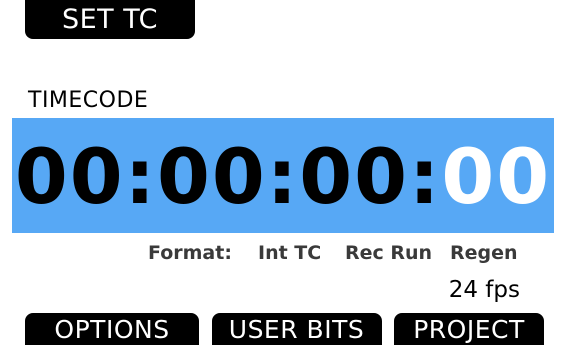 The width and height of the screenshot is (566, 345). Describe the element at coordinates (290, 253) in the screenshot. I see `format-source-value: Int TC` at that location.